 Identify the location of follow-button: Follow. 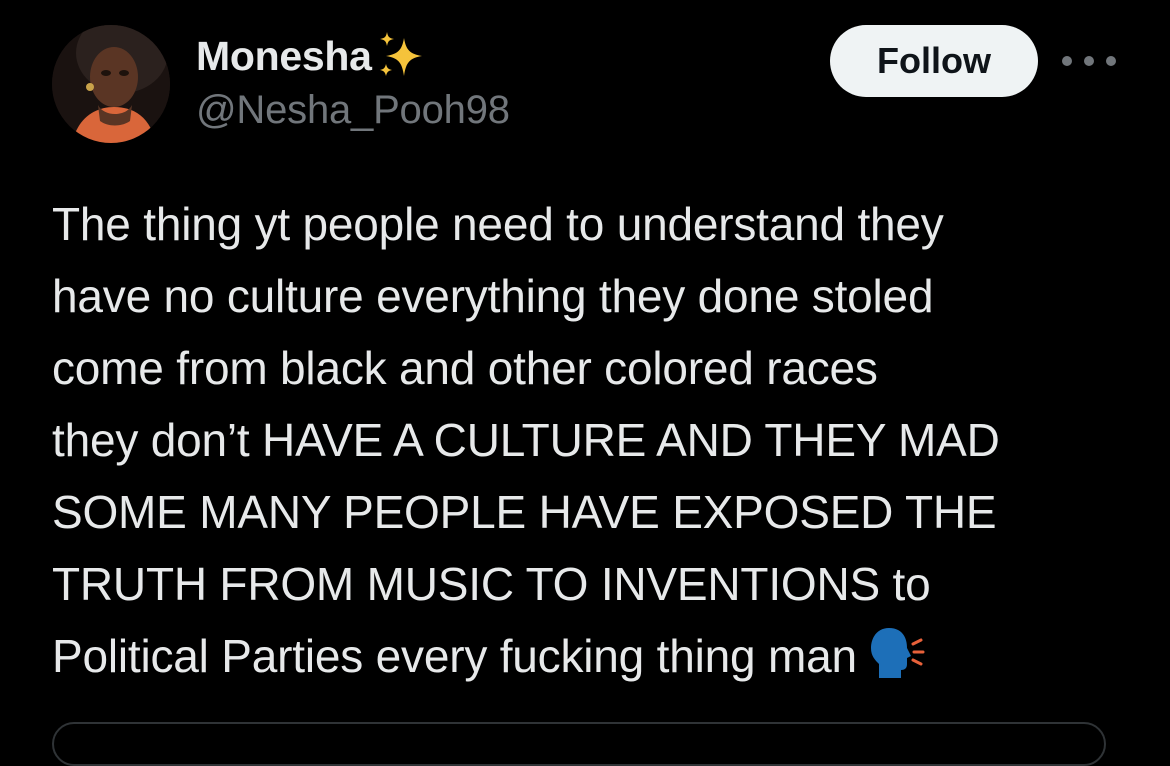
(934, 61).